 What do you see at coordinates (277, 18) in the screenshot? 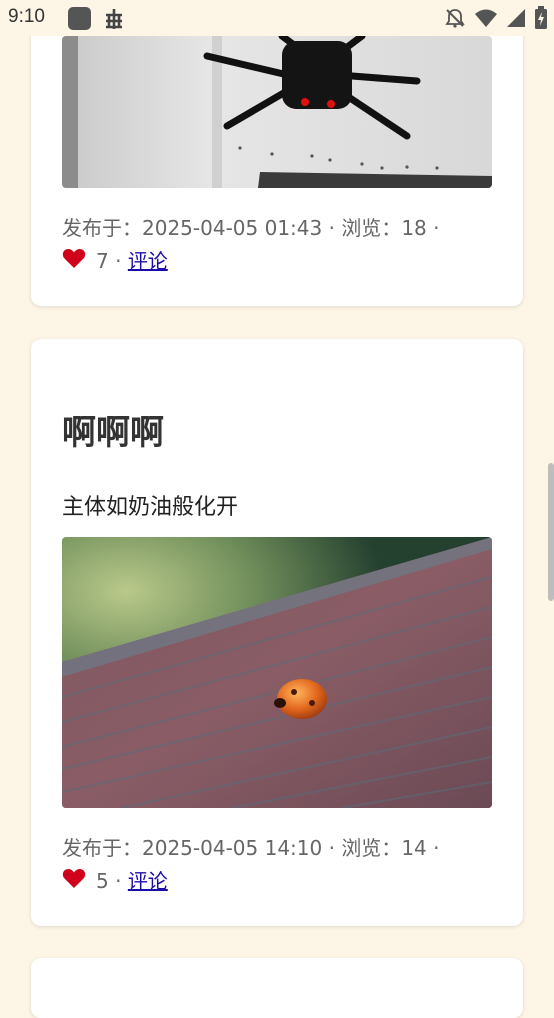
I see `status-bar: 9:10` at bounding box center [277, 18].